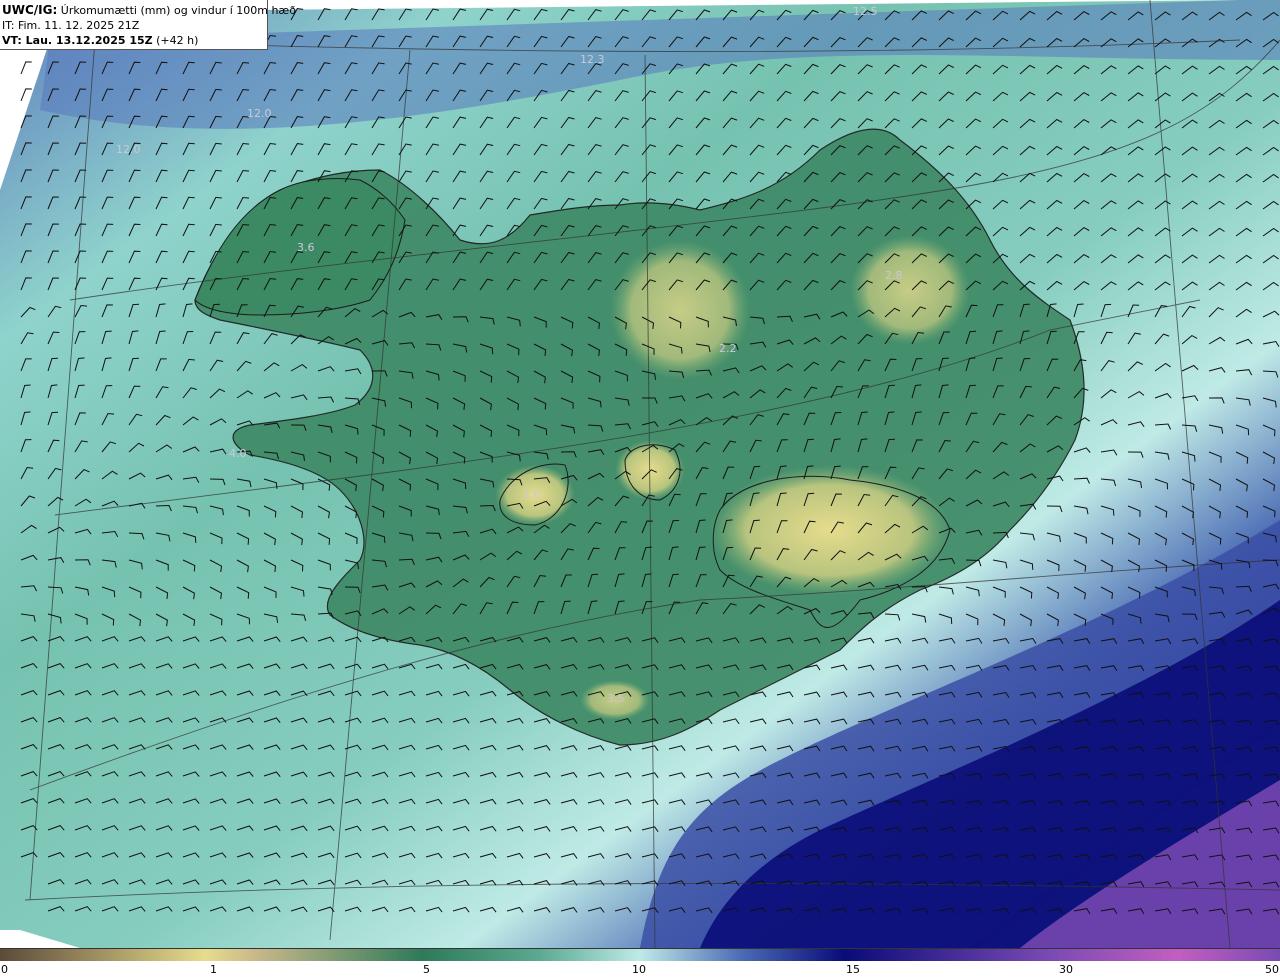 The width and height of the screenshot is (1280, 978). Describe the element at coordinates (894, 275) in the screenshot. I see `contour-label: 2.8` at that location.